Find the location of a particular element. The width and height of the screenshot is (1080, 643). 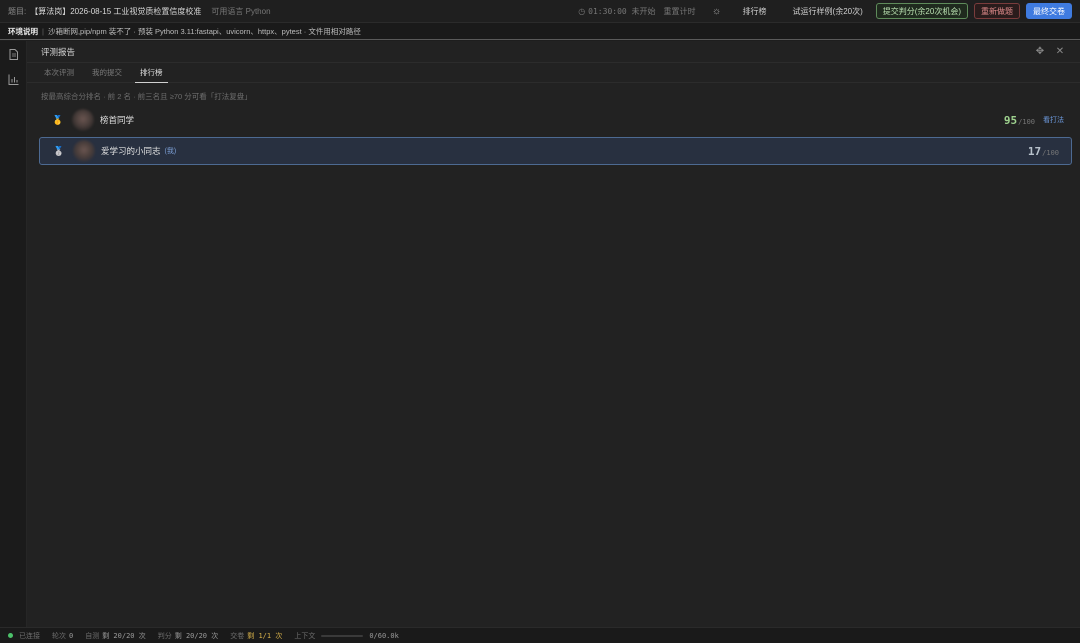

connection-status: 已连接 is located at coordinates (24, 636).